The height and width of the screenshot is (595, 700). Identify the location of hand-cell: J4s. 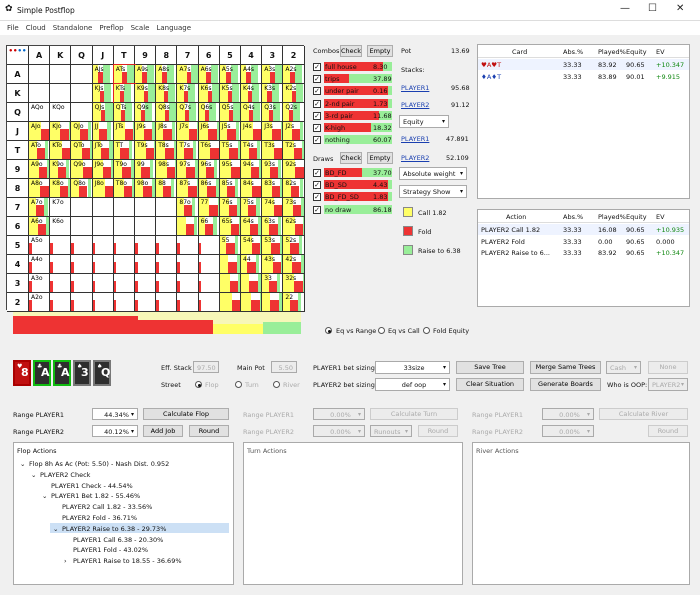
(252, 131).